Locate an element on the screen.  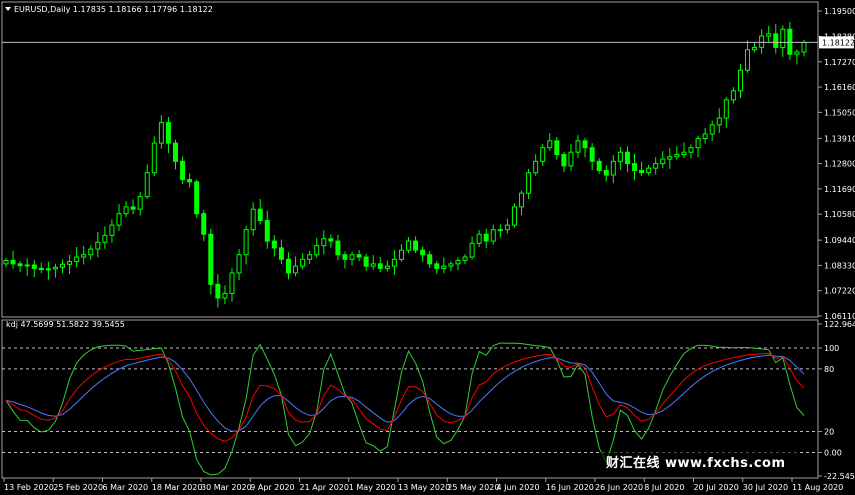
price-tick-label: 1.19500 is located at coordinates (839, 11).